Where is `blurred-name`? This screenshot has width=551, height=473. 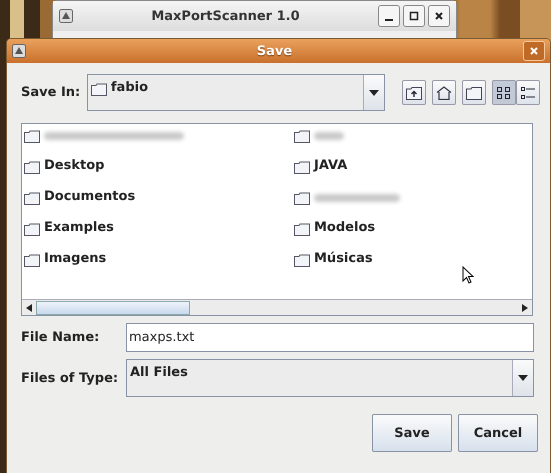
blurred-name is located at coordinates (329, 136).